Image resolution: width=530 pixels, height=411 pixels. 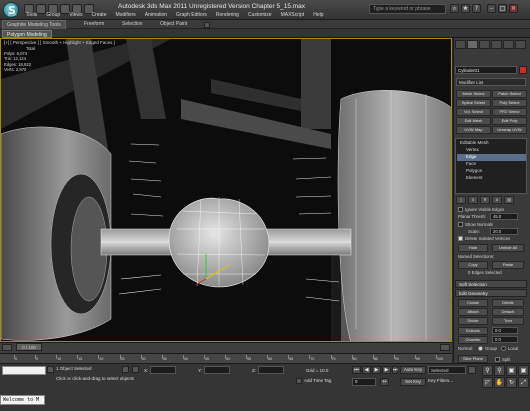 What do you see at coordinates (509, 121) in the screenshot?
I see `edit-poly-button: Edit Poly` at bounding box center [509, 121].